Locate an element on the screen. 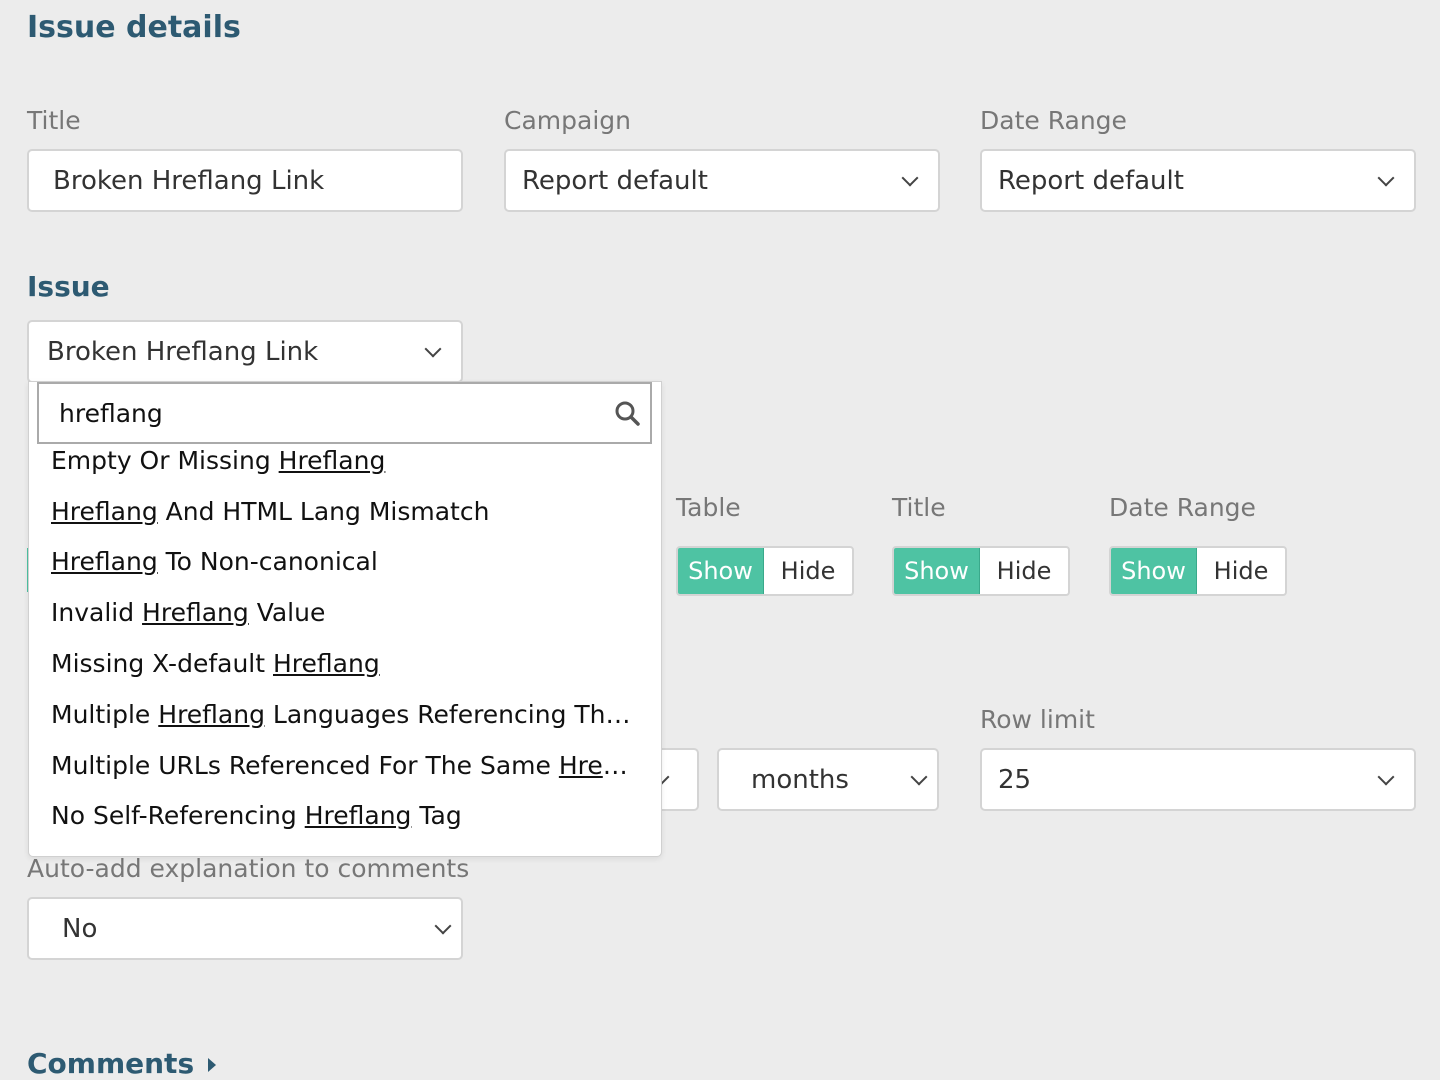 Image resolution: width=1440 pixels, height=1080 pixels. title-hide-button: Hide is located at coordinates (1024, 571).